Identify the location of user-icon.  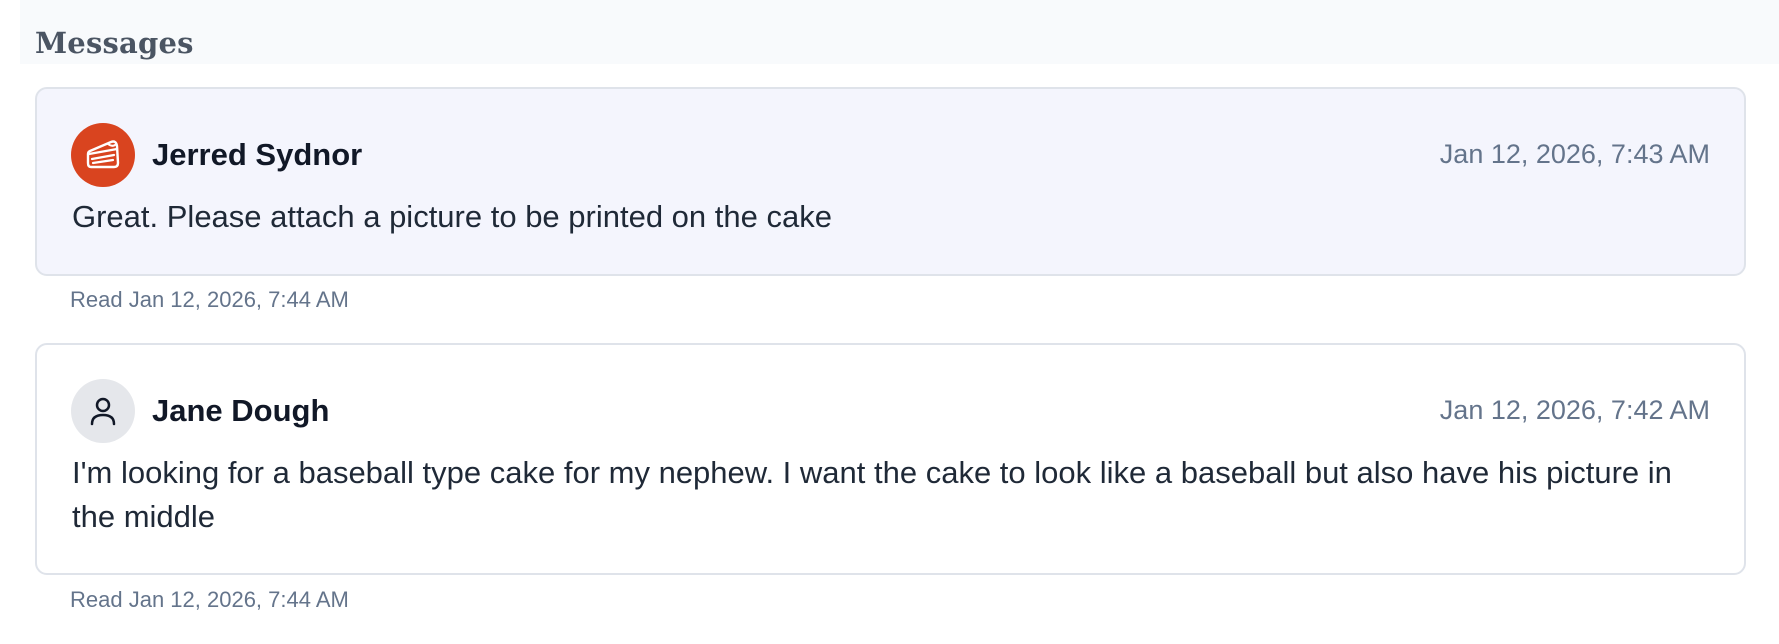
(103, 411).